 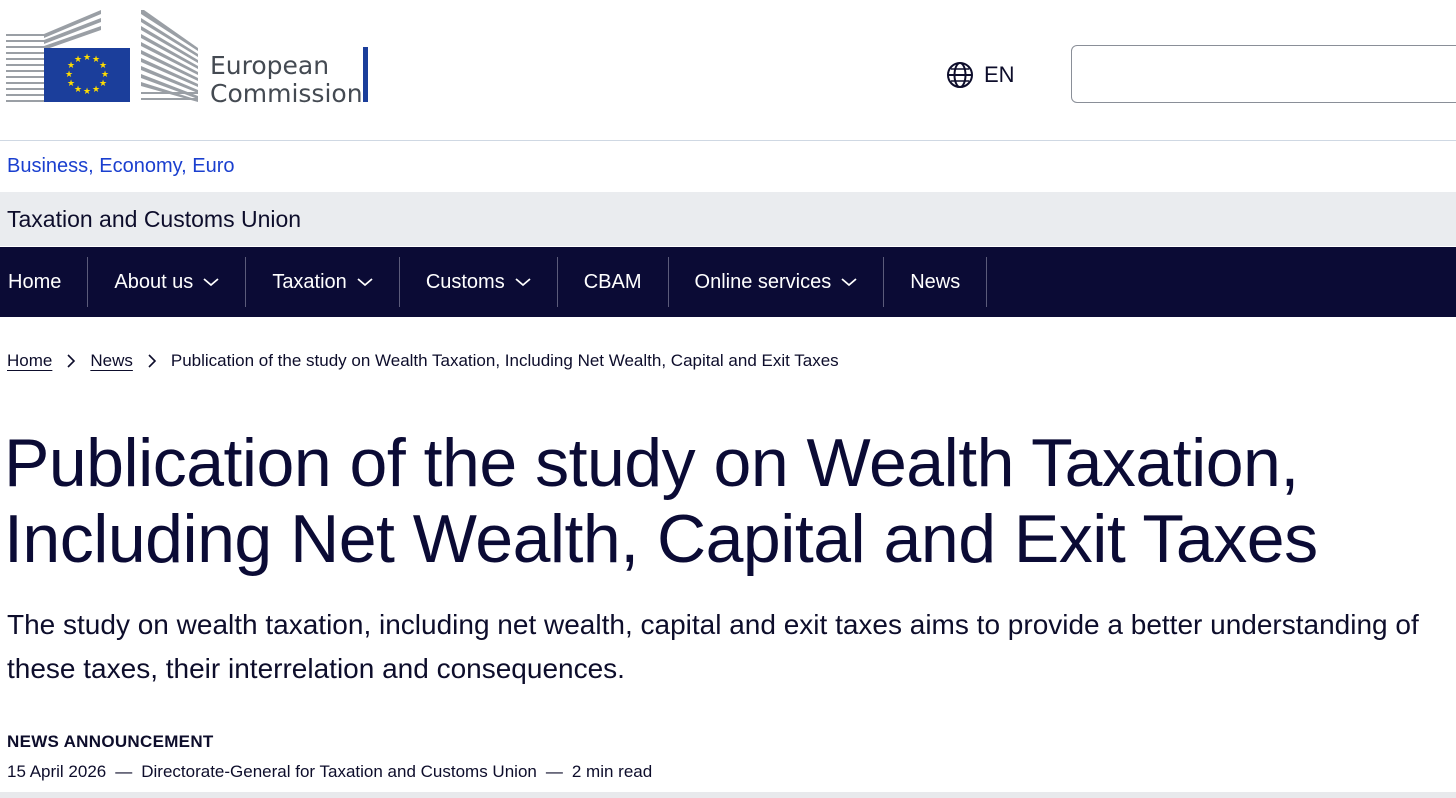 What do you see at coordinates (154, 219) in the screenshot?
I see `site-title: Taxation and Customs Union` at bounding box center [154, 219].